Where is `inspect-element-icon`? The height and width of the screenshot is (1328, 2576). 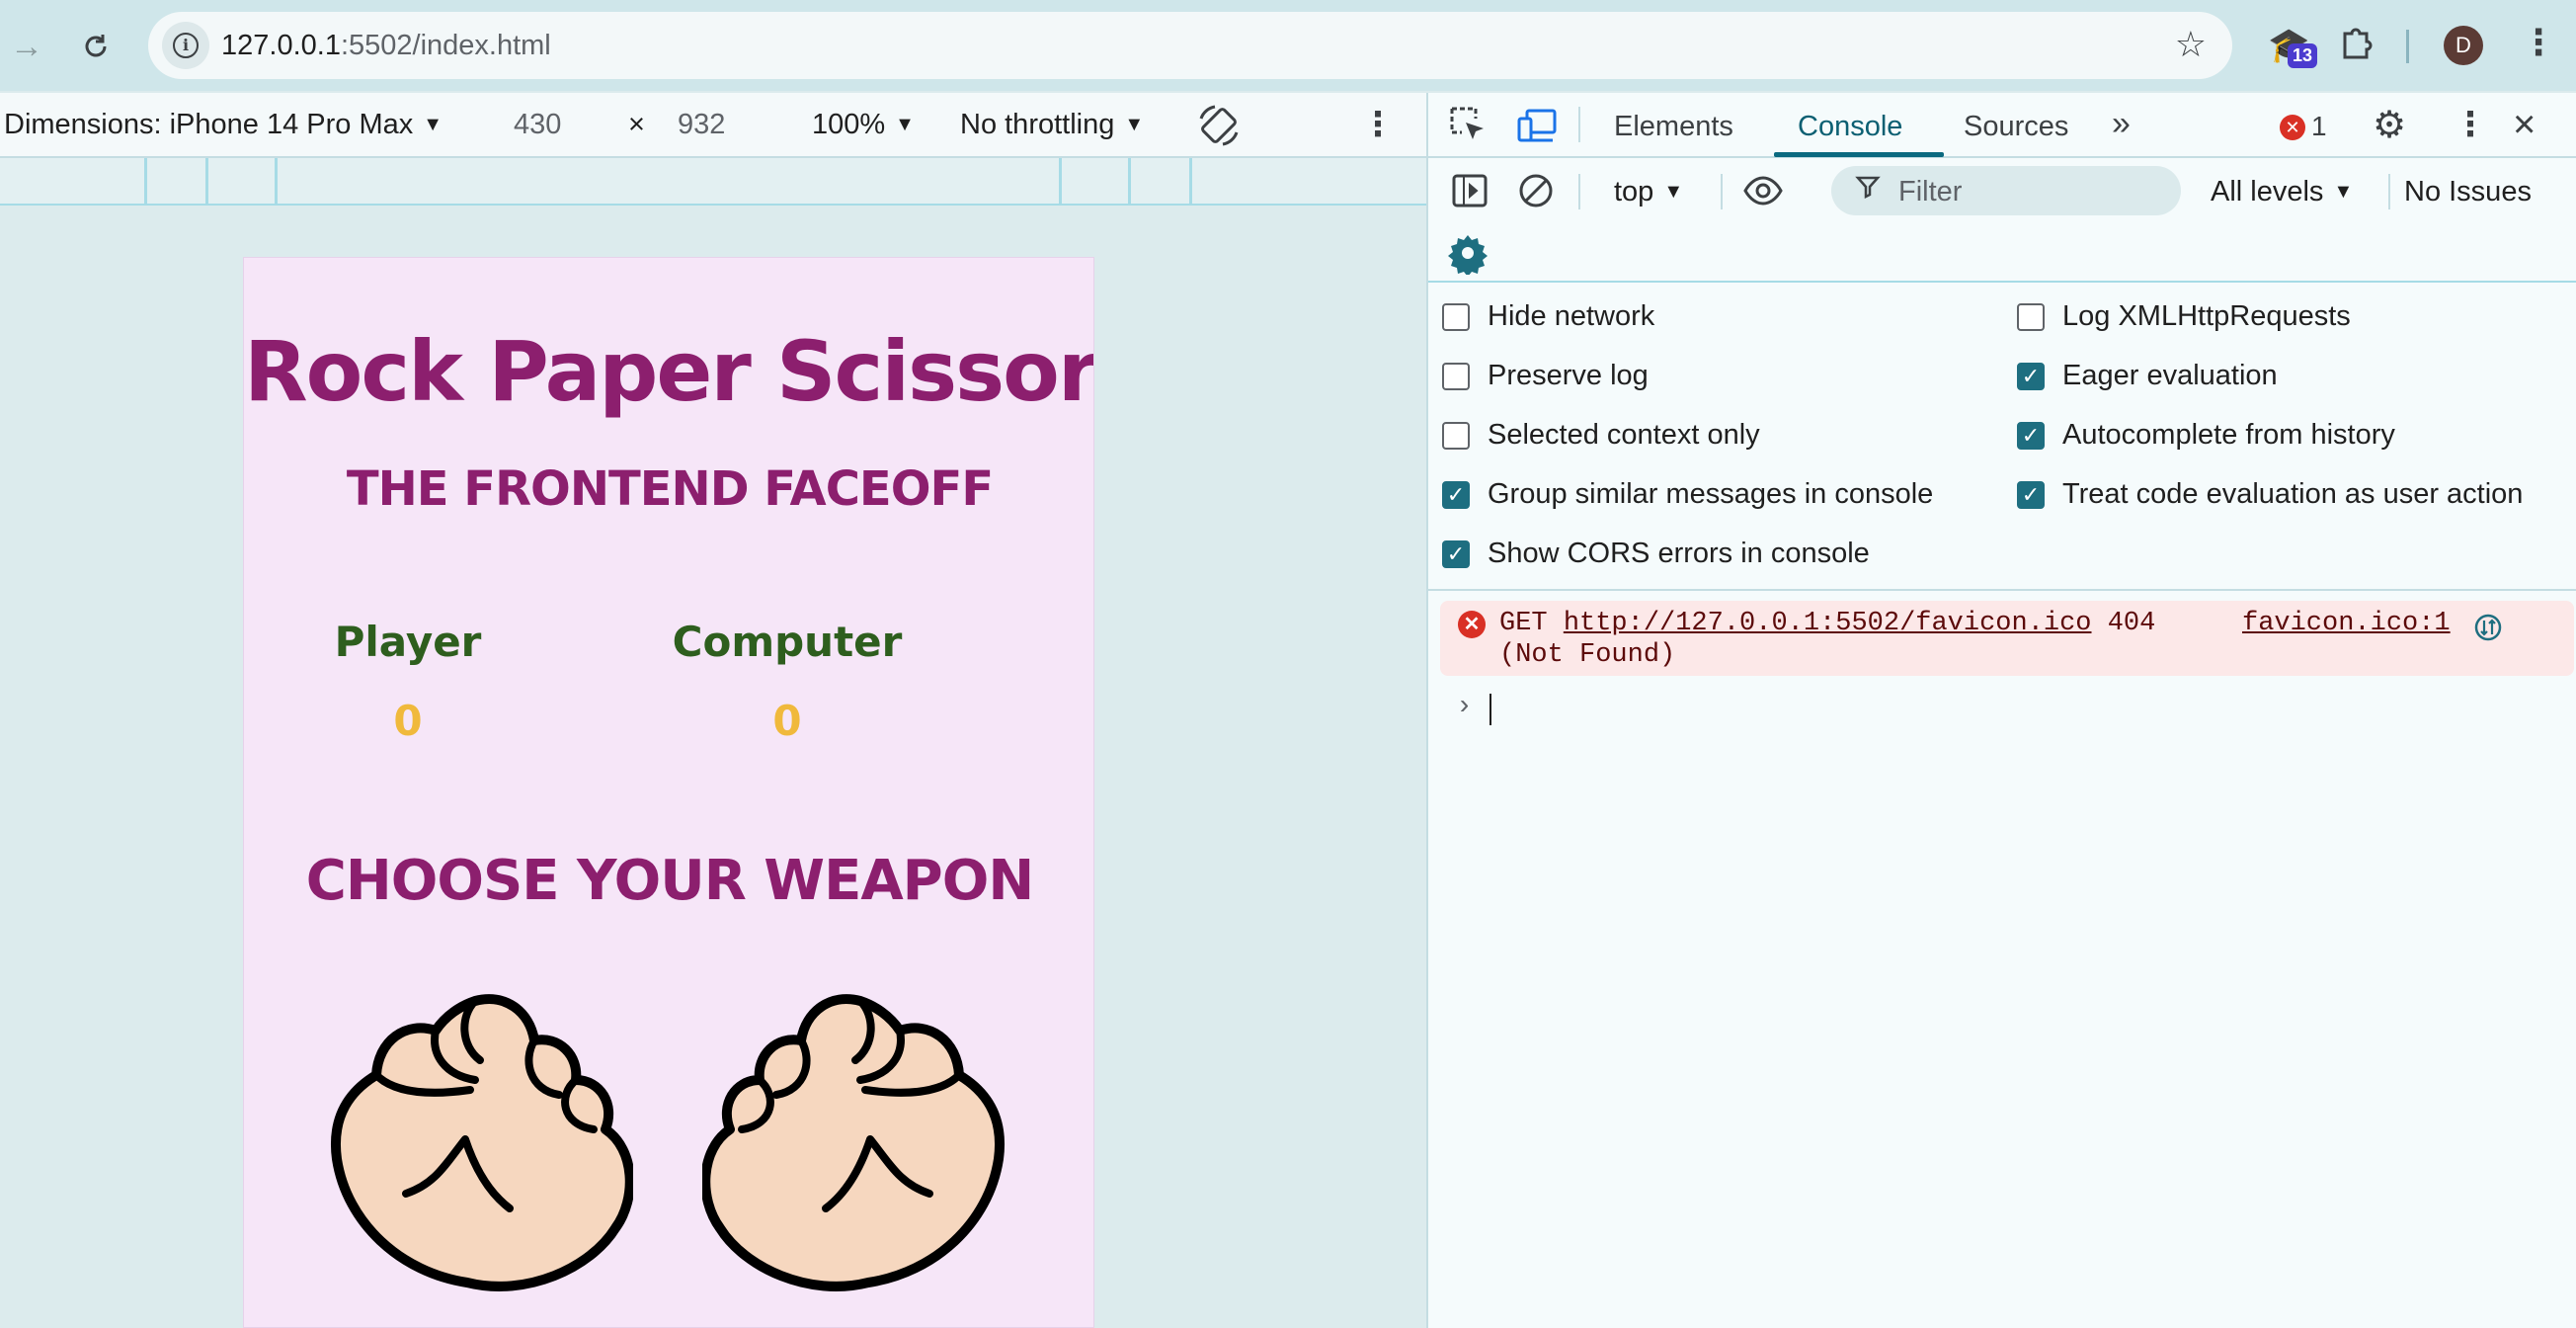
inspect-element-icon is located at coordinates (1469, 125).